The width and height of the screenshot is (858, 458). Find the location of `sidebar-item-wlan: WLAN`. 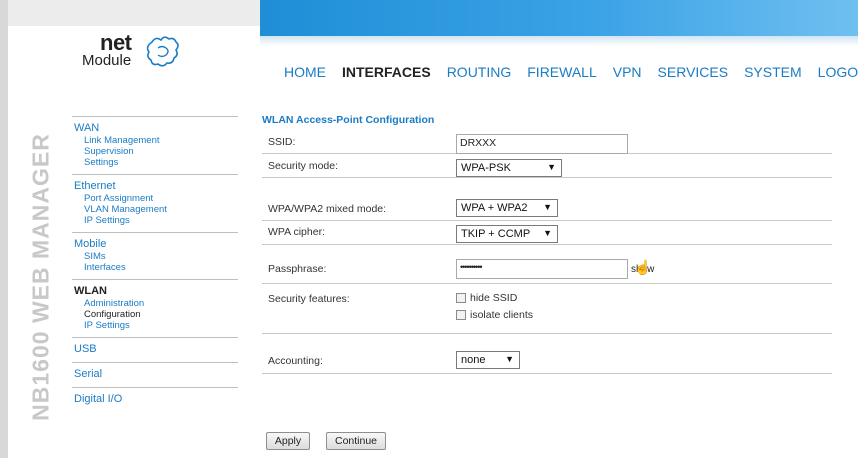

sidebar-item-wlan: WLAN is located at coordinates (156, 291).